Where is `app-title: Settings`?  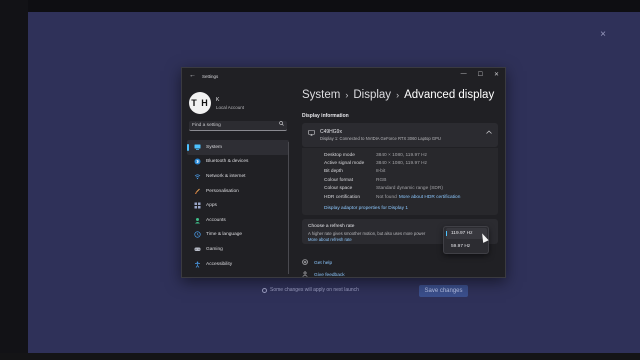 app-title: Settings is located at coordinates (210, 76).